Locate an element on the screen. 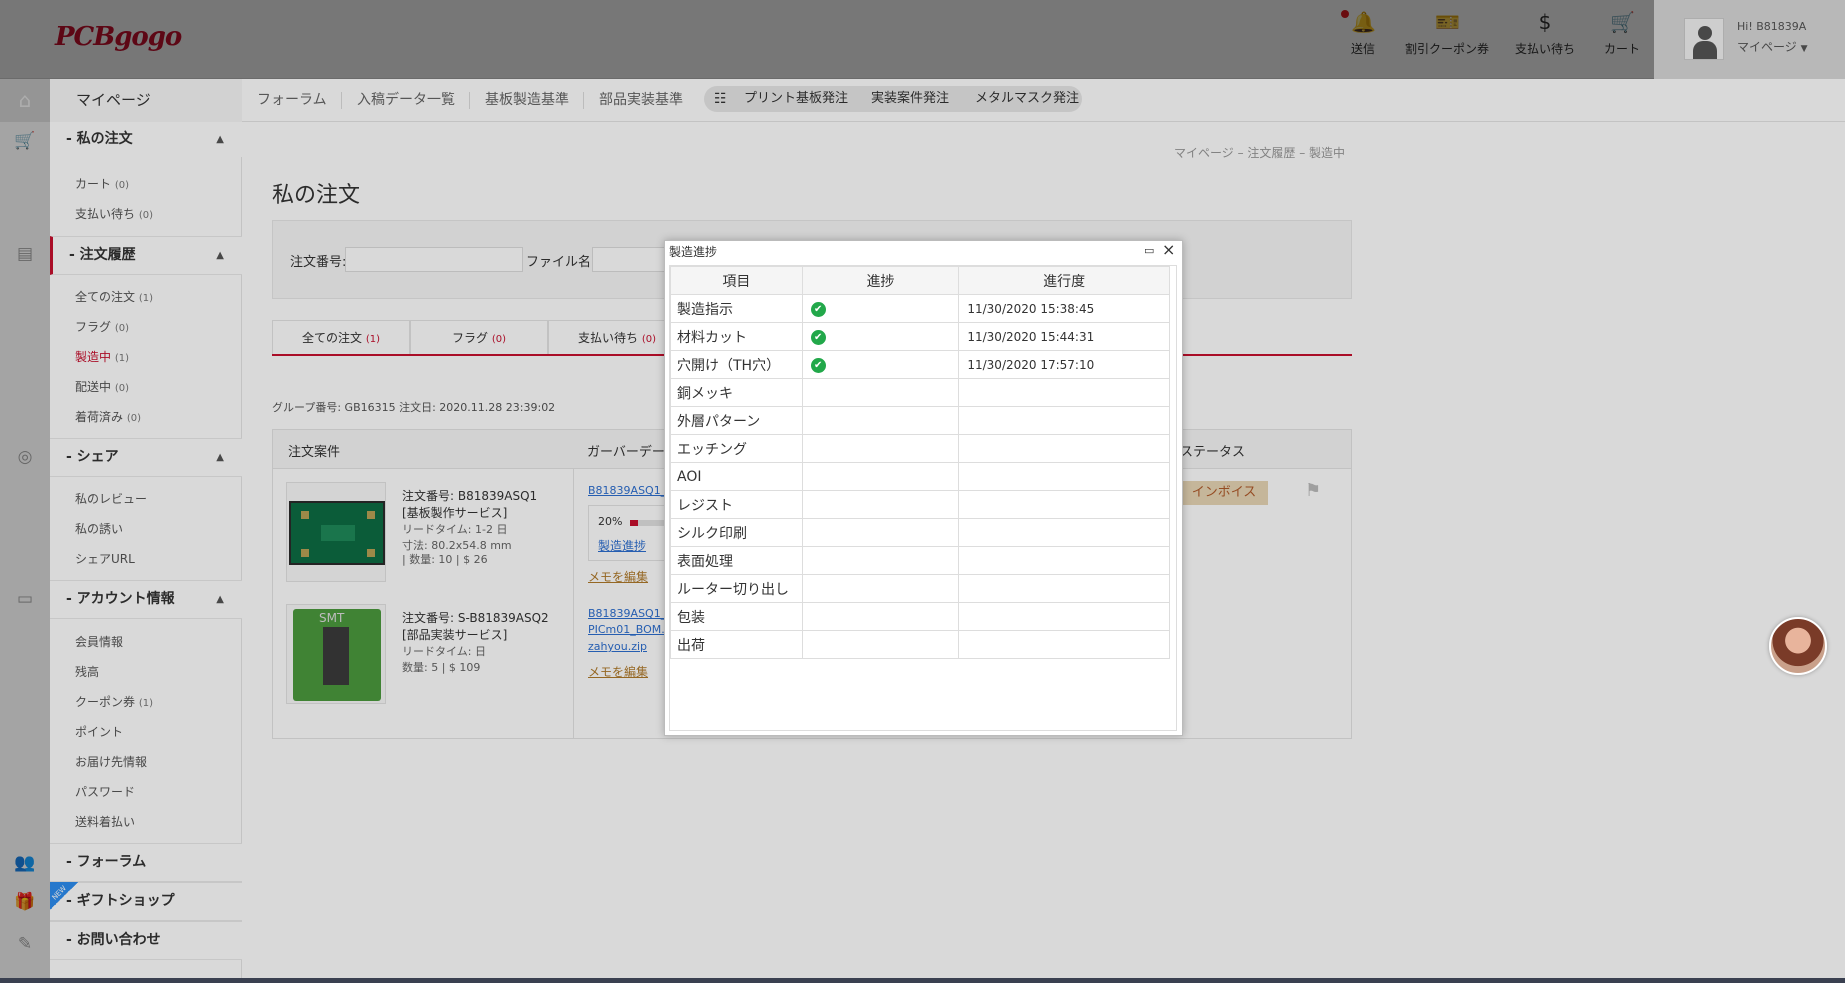 The image size is (1845, 983). gift-strip-icon: 🎁 is located at coordinates (25, 902).